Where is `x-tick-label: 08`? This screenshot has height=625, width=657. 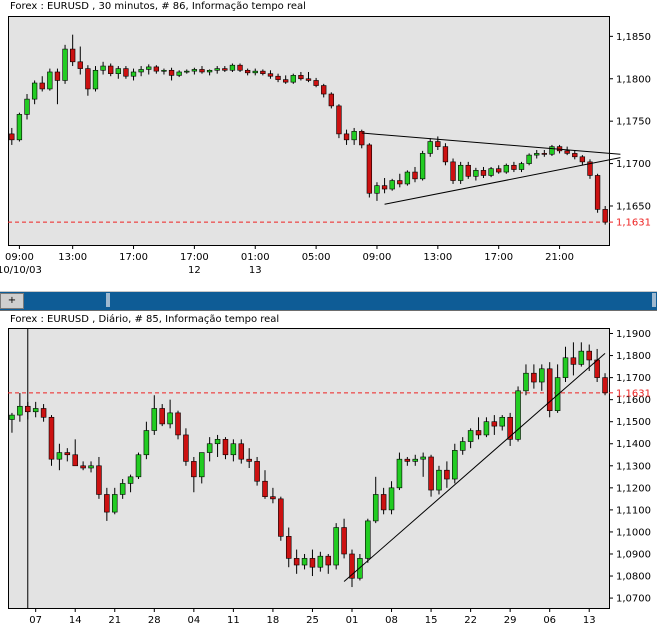 x-tick-label: 08 is located at coordinates (391, 620).